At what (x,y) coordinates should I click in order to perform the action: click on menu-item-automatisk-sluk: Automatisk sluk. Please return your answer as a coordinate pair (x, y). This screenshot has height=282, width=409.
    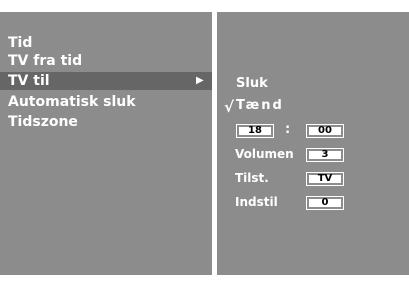
    Looking at the image, I should click on (106, 102).